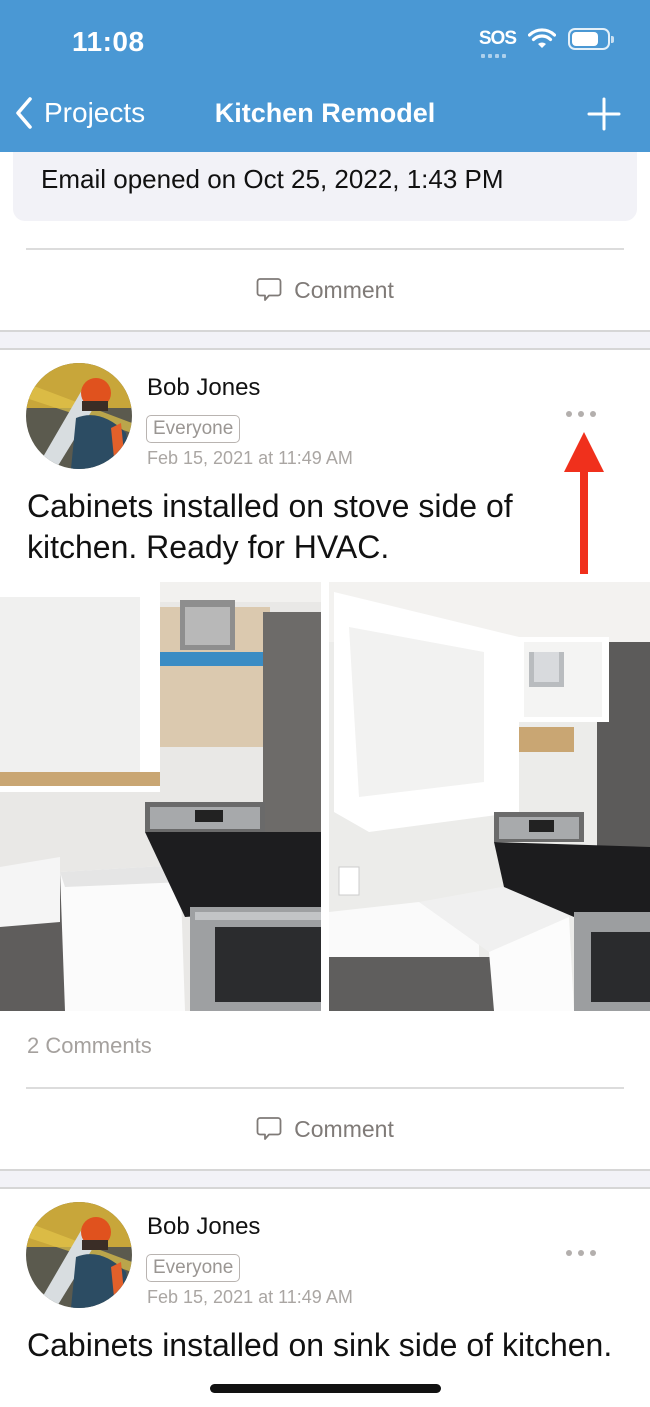  I want to click on battery-fill, so click(585, 39).